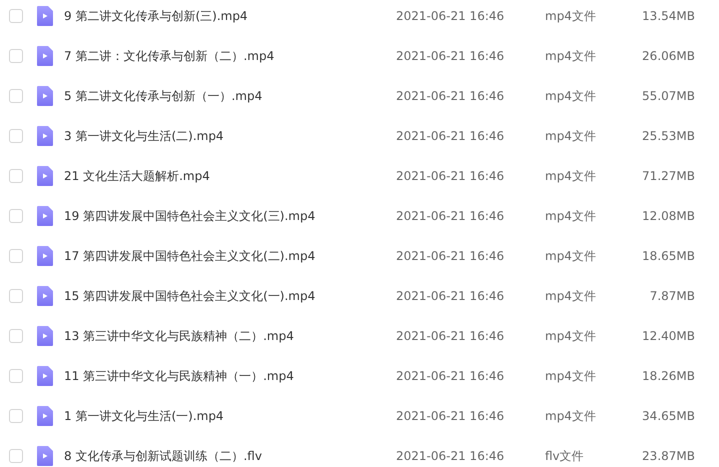  What do you see at coordinates (230, 16) in the screenshot?
I see `file-name: 9 第二讲文化传承与创新(三).mp4` at bounding box center [230, 16].